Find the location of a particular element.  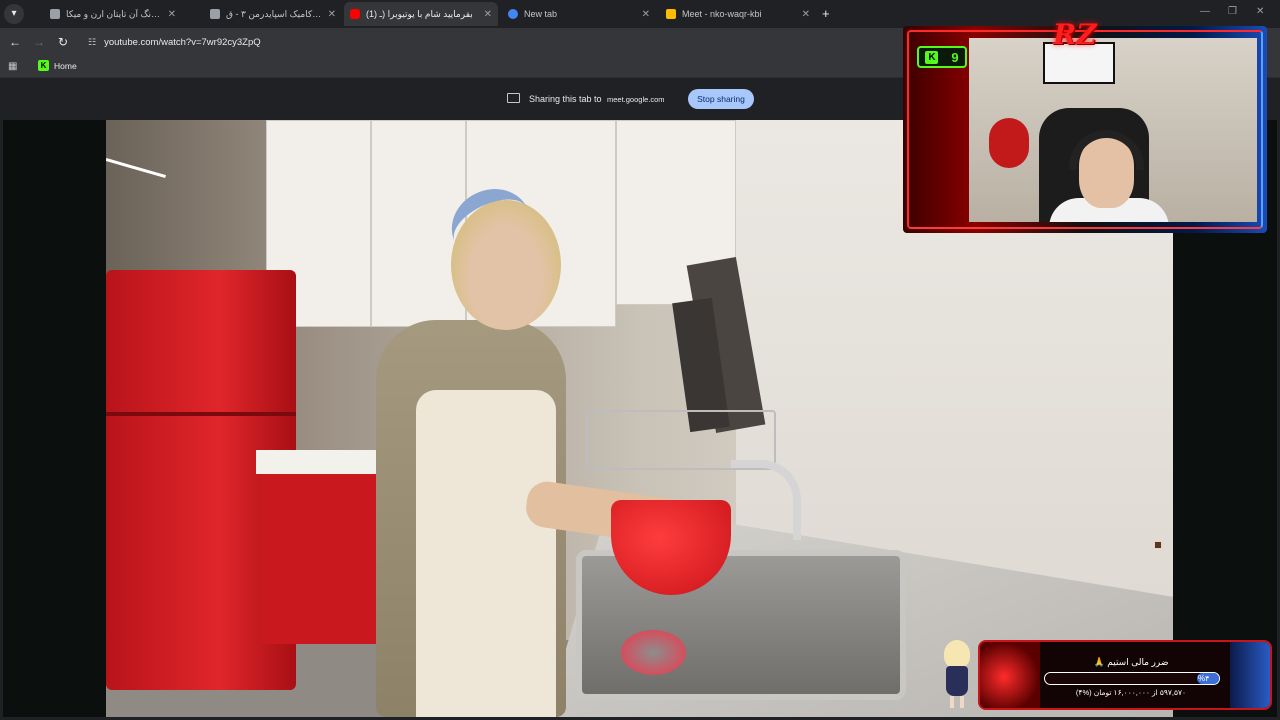

maximize-icon: ❐ is located at coordinates (1232, 11).